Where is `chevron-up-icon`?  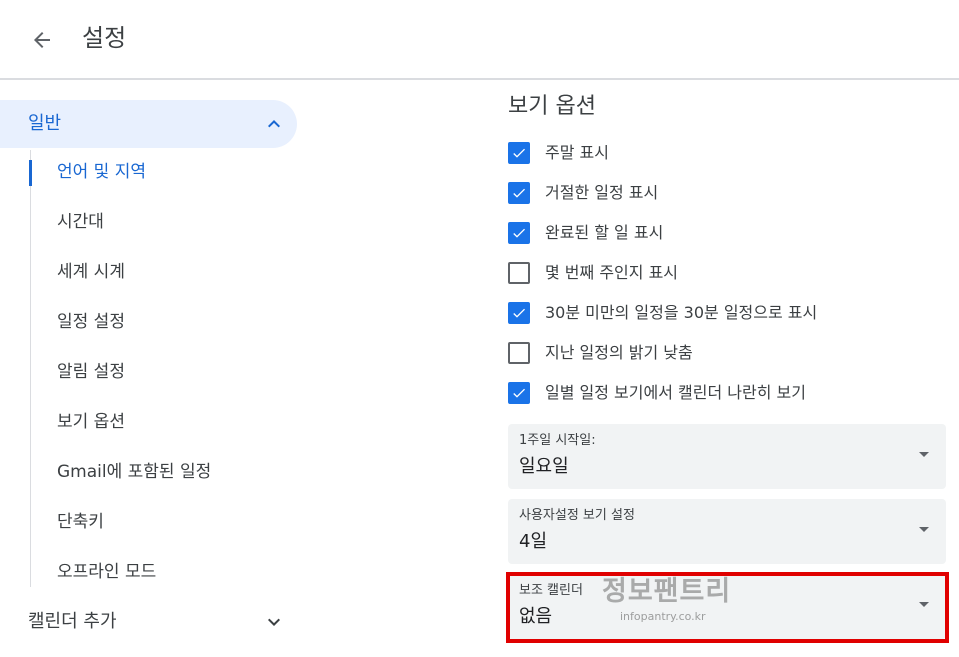 chevron-up-icon is located at coordinates (274, 124).